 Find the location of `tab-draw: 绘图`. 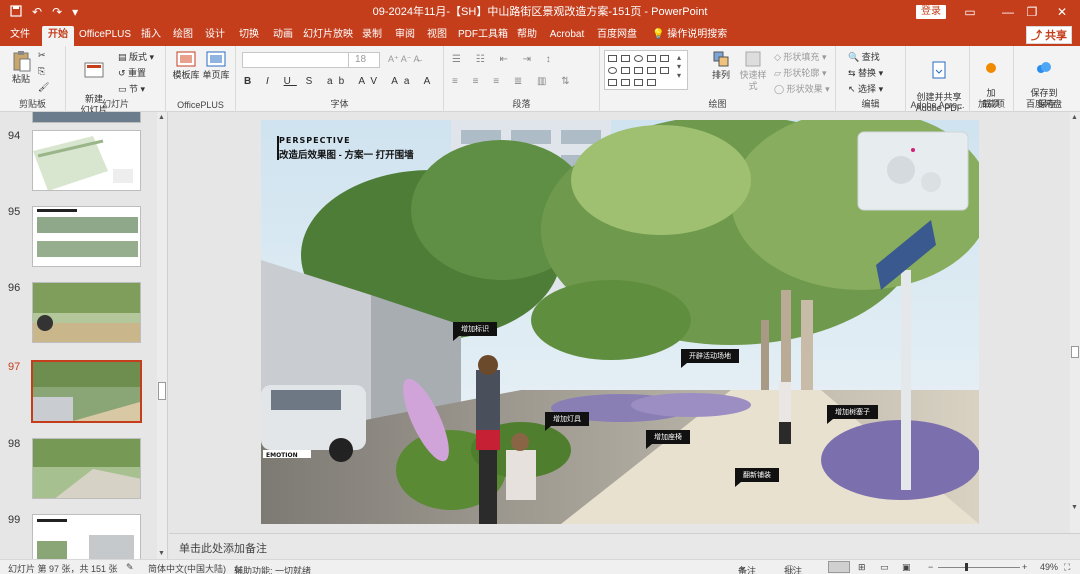

tab-draw: 绘图 is located at coordinates (183, 36).